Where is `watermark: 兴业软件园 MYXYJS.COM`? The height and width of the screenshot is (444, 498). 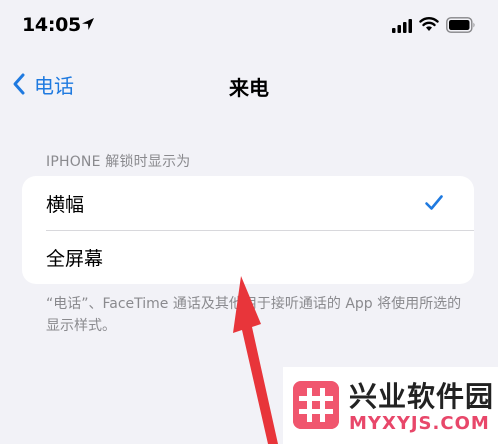
watermark: 兴业软件园 MYXYJS.COM is located at coordinates (390, 405).